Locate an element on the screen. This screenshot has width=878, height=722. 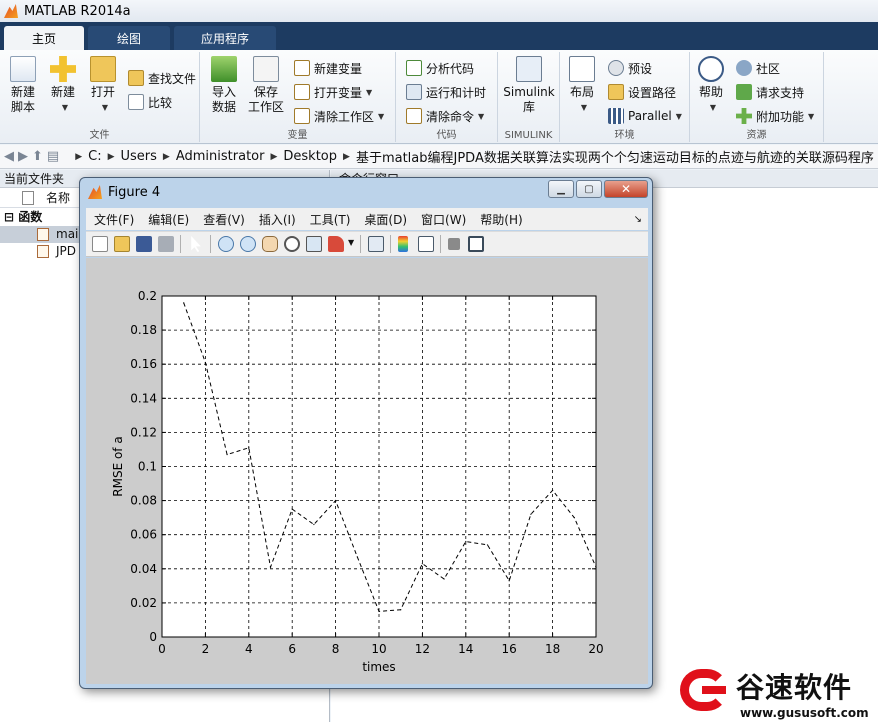
help-button: 帮助 ▼ is located at coordinates (711, 85).